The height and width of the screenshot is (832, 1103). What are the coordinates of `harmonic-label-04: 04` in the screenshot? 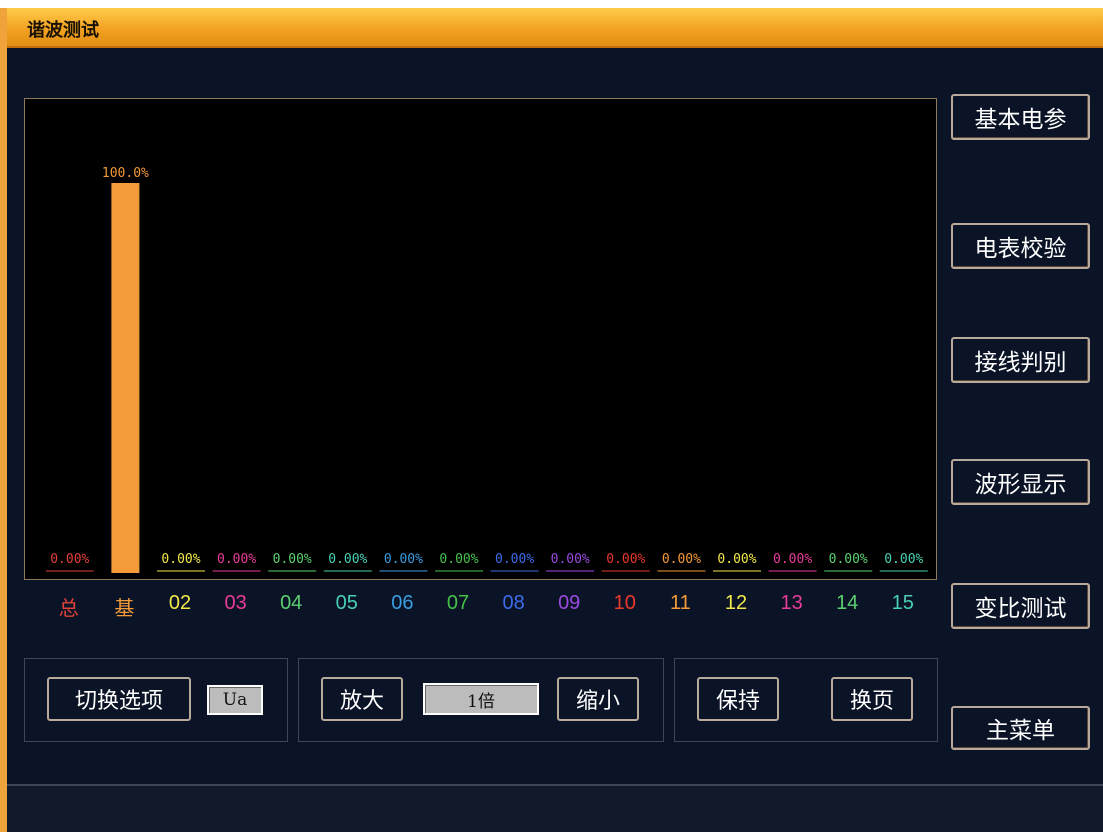 It's located at (291, 603).